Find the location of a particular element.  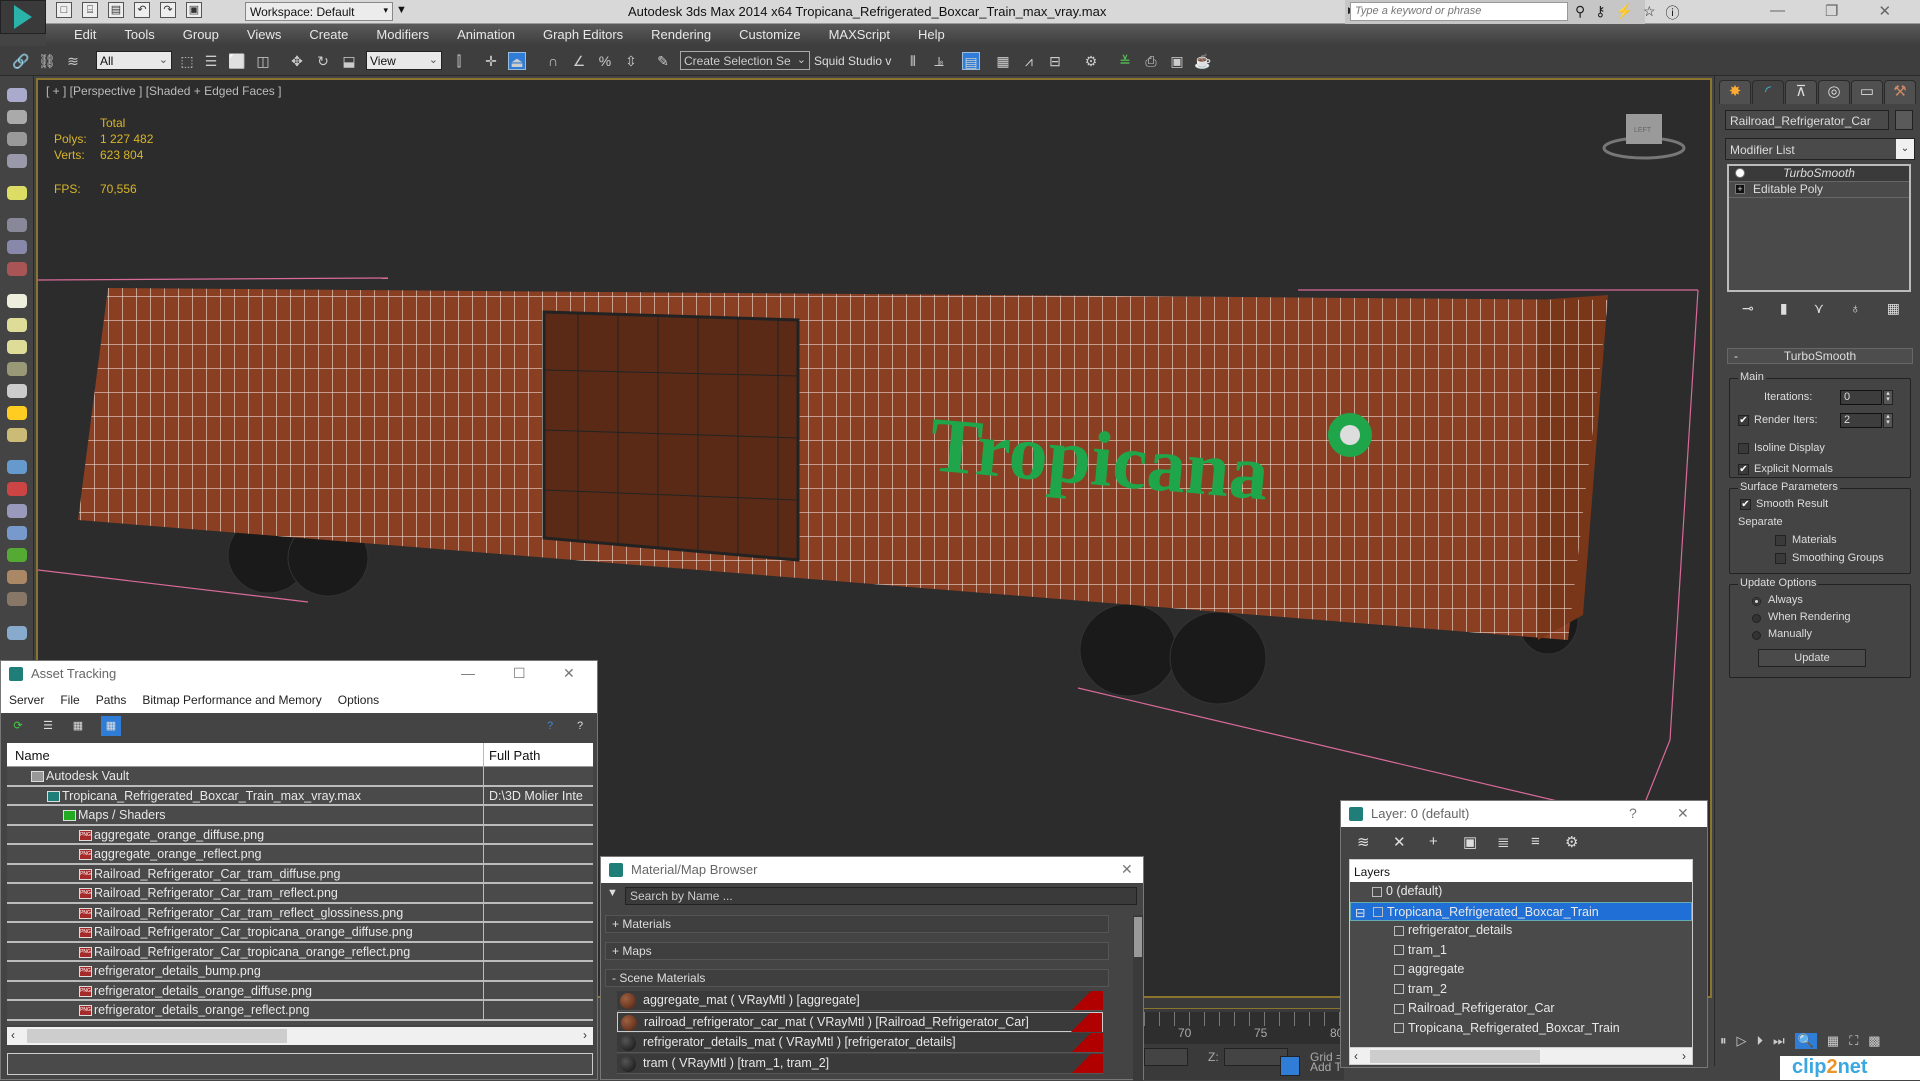

render-setup-icon: ≚ is located at coordinates (1125, 61).